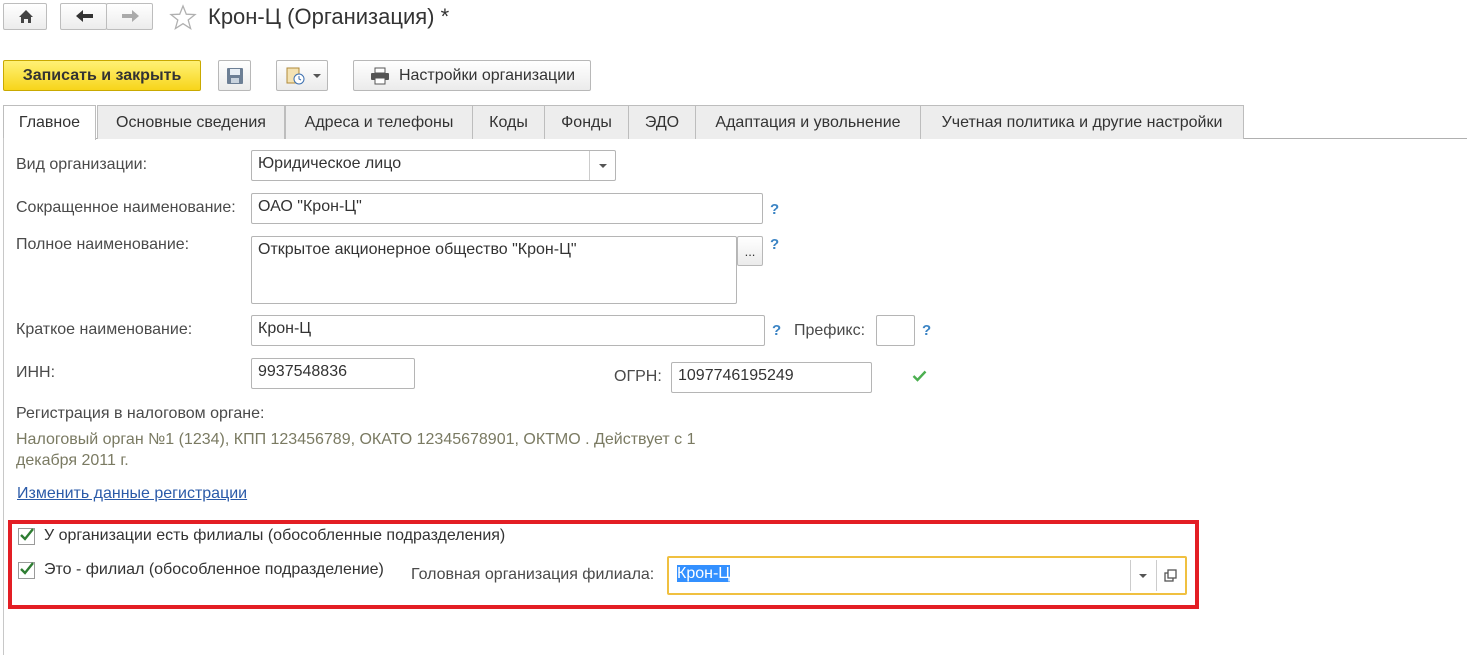 The width and height of the screenshot is (1467, 655). What do you see at coordinates (1082, 122) in the screenshot?
I see `tab-accounting-policy: Учетная политика и другие настройки` at bounding box center [1082, 122].